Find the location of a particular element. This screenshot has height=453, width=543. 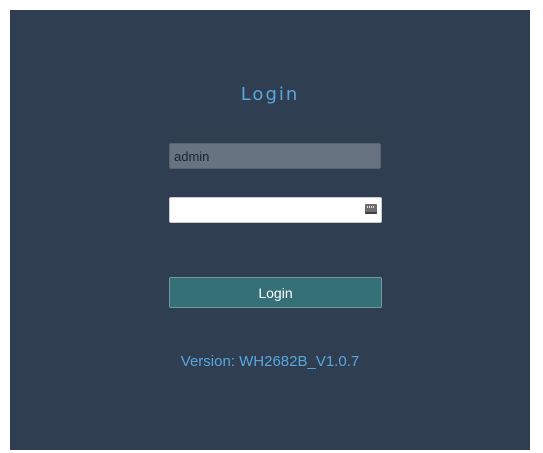

keyboard-icon is located at coordinates (371, 209).